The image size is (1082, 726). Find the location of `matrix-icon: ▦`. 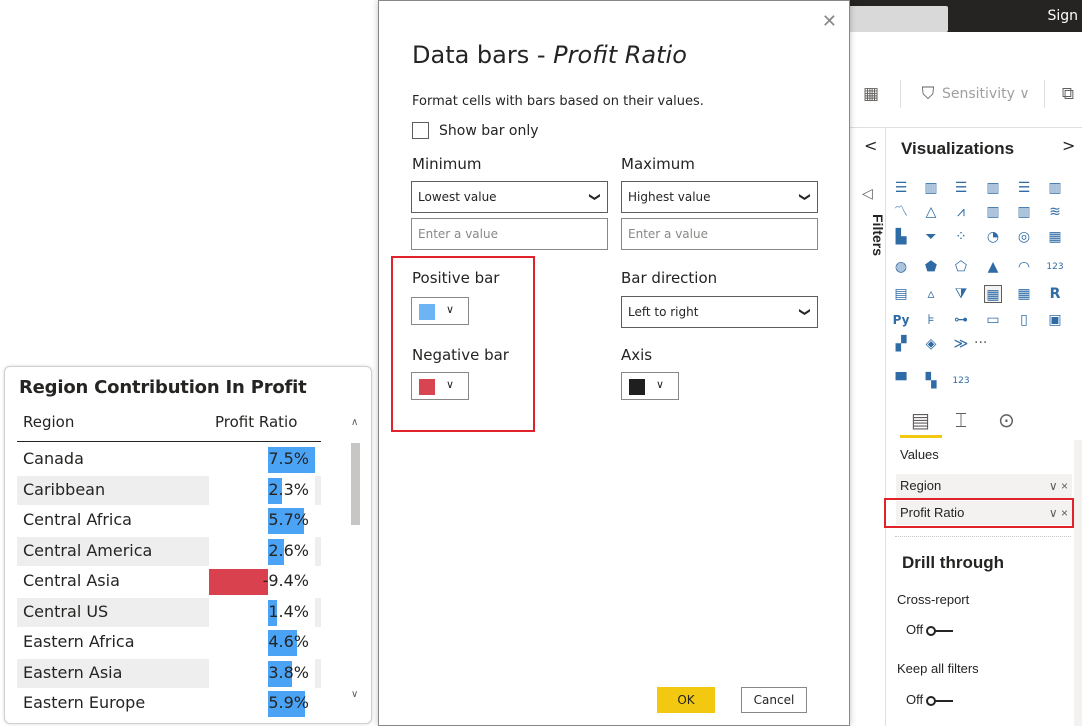

matrix-icon: ▦ is located at coordinates (1024, 294).